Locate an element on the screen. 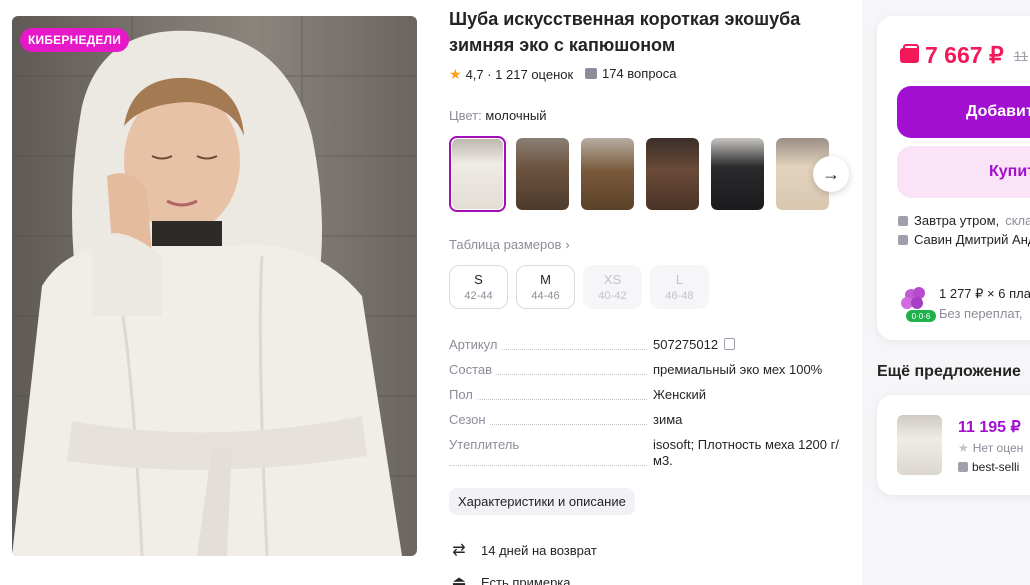  spec-key: Артикул is located at coordinates (475, 344).